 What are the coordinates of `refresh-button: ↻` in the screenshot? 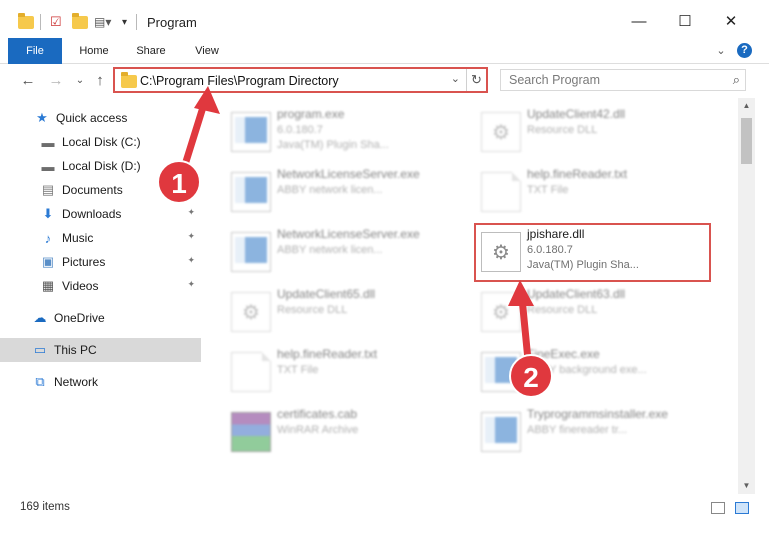 It's located at (476, 80).